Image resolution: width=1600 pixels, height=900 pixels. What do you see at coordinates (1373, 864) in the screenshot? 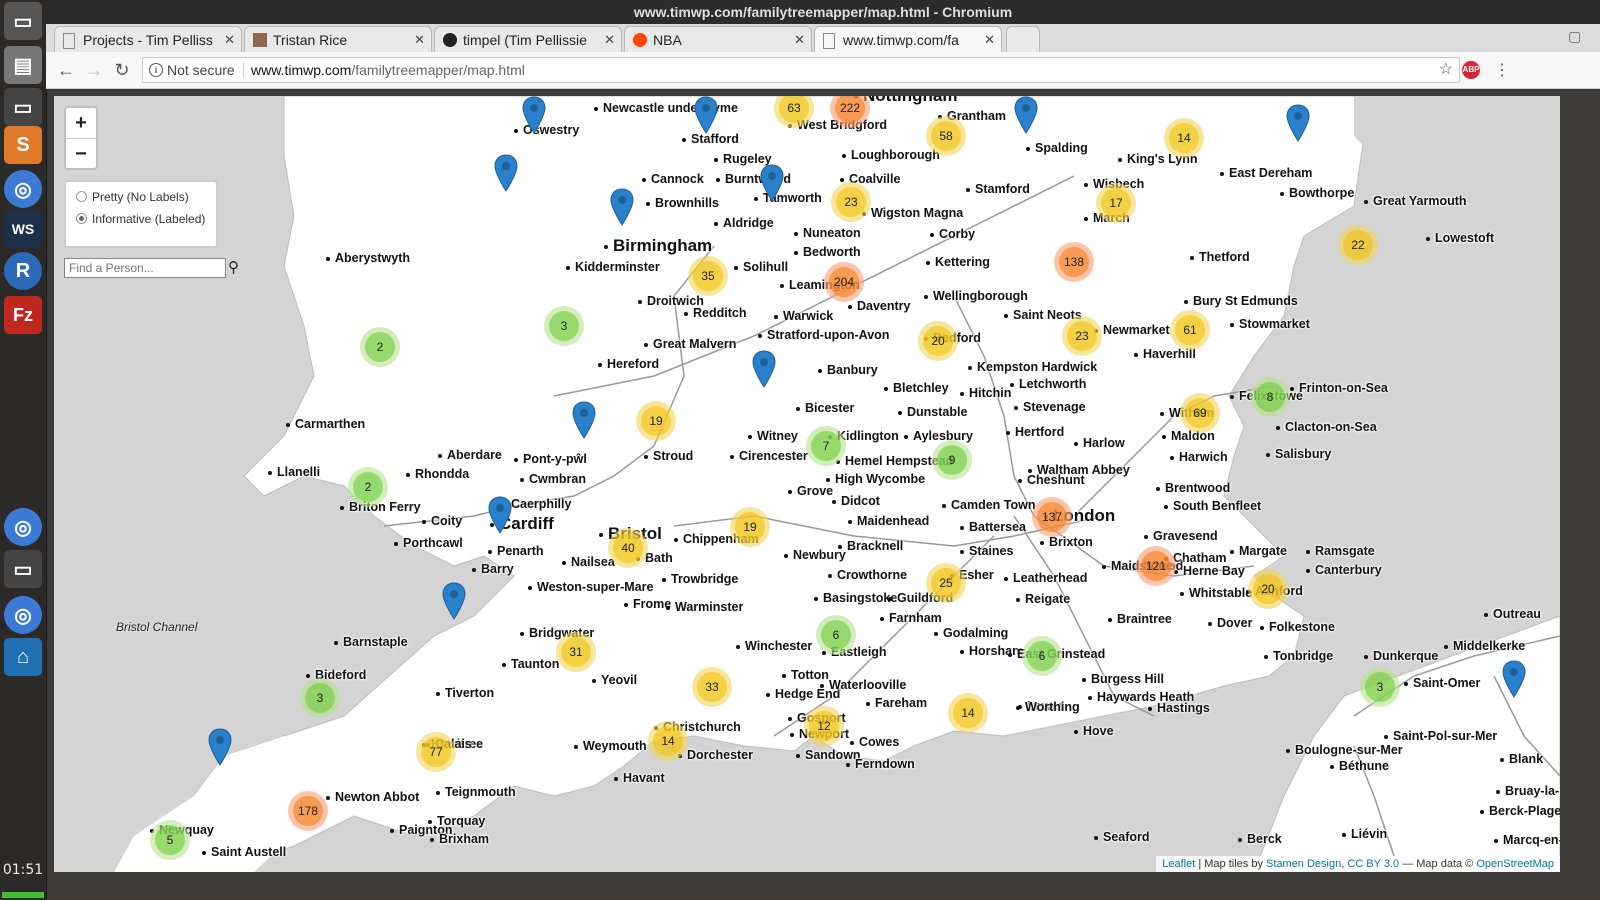
I see `cc-link: CC BY 3.0` at bounding box center [1373, 864].